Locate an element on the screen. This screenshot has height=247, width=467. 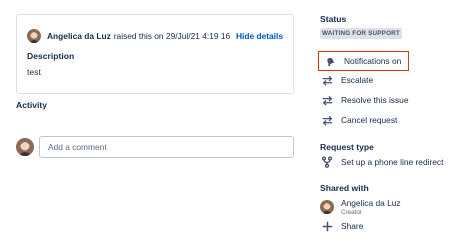
cancel-request-button: Cancel request is located at coordinates (358, 120).